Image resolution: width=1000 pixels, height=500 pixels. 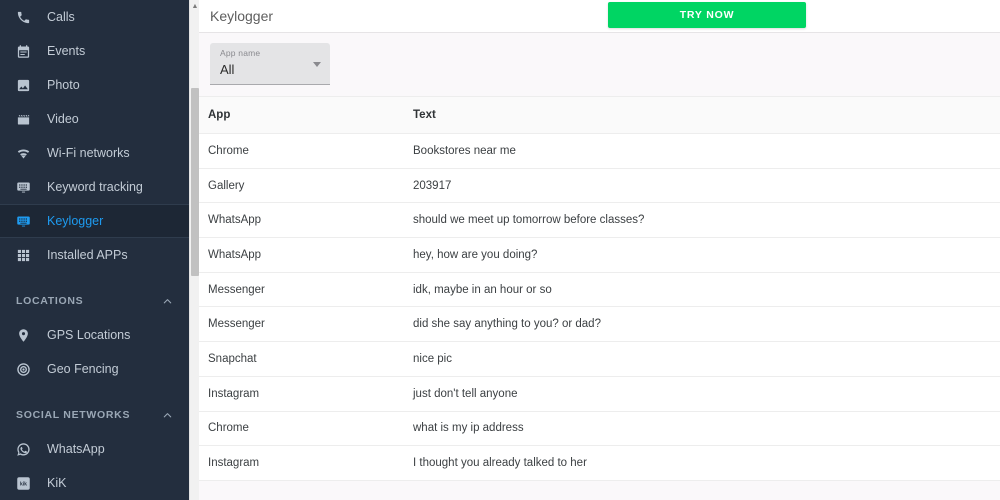 What do you see at coordinates (468, 428) in the screenshot?
I see `cell-text: what is my ip address` at bounding box center [468, 428].